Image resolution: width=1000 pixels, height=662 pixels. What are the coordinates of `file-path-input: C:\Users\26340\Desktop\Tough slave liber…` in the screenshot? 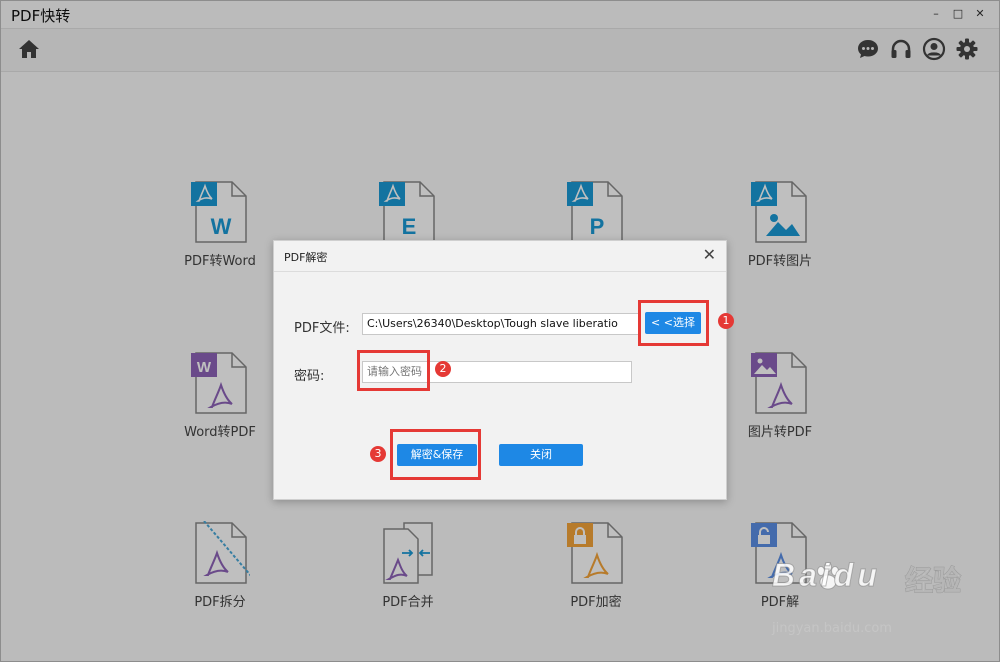 It's located at (501, 324).